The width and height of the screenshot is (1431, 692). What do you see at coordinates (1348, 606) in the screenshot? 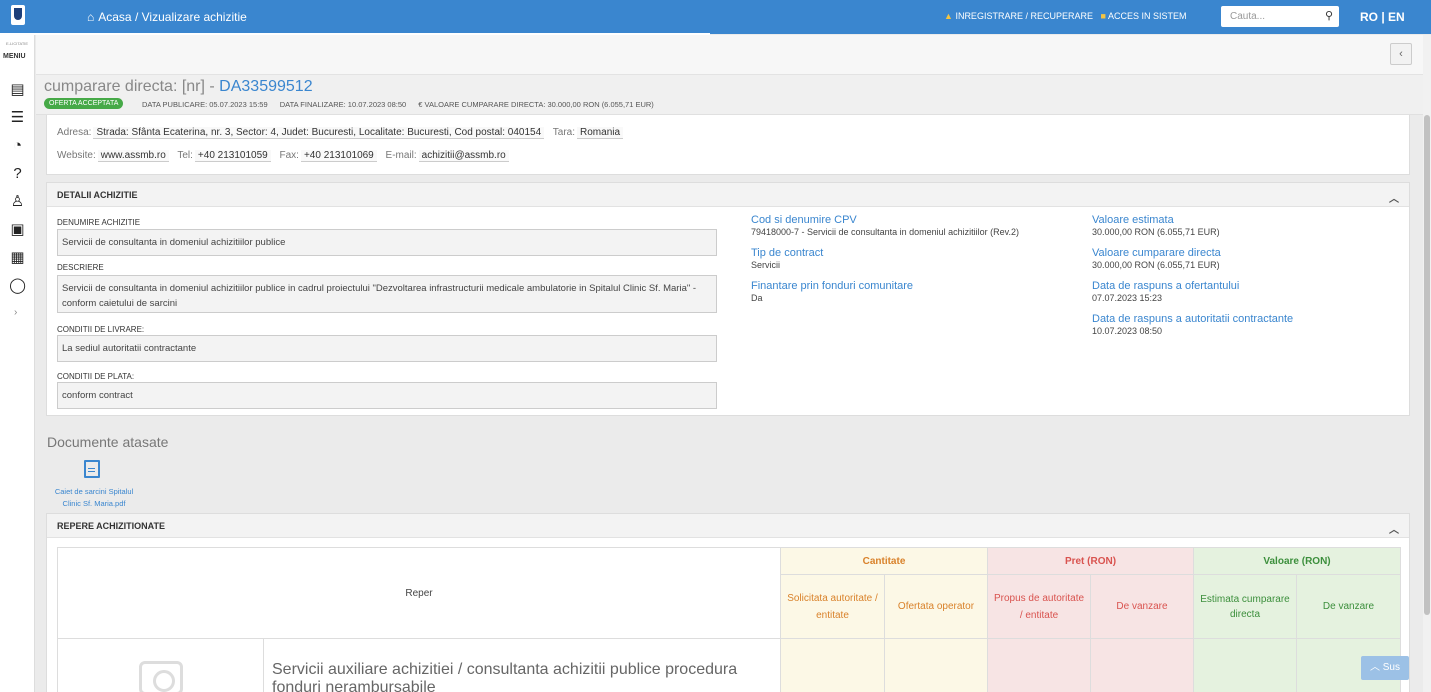
I see `sale-value-header: De vanzare` at bounding box center [1348, 606].